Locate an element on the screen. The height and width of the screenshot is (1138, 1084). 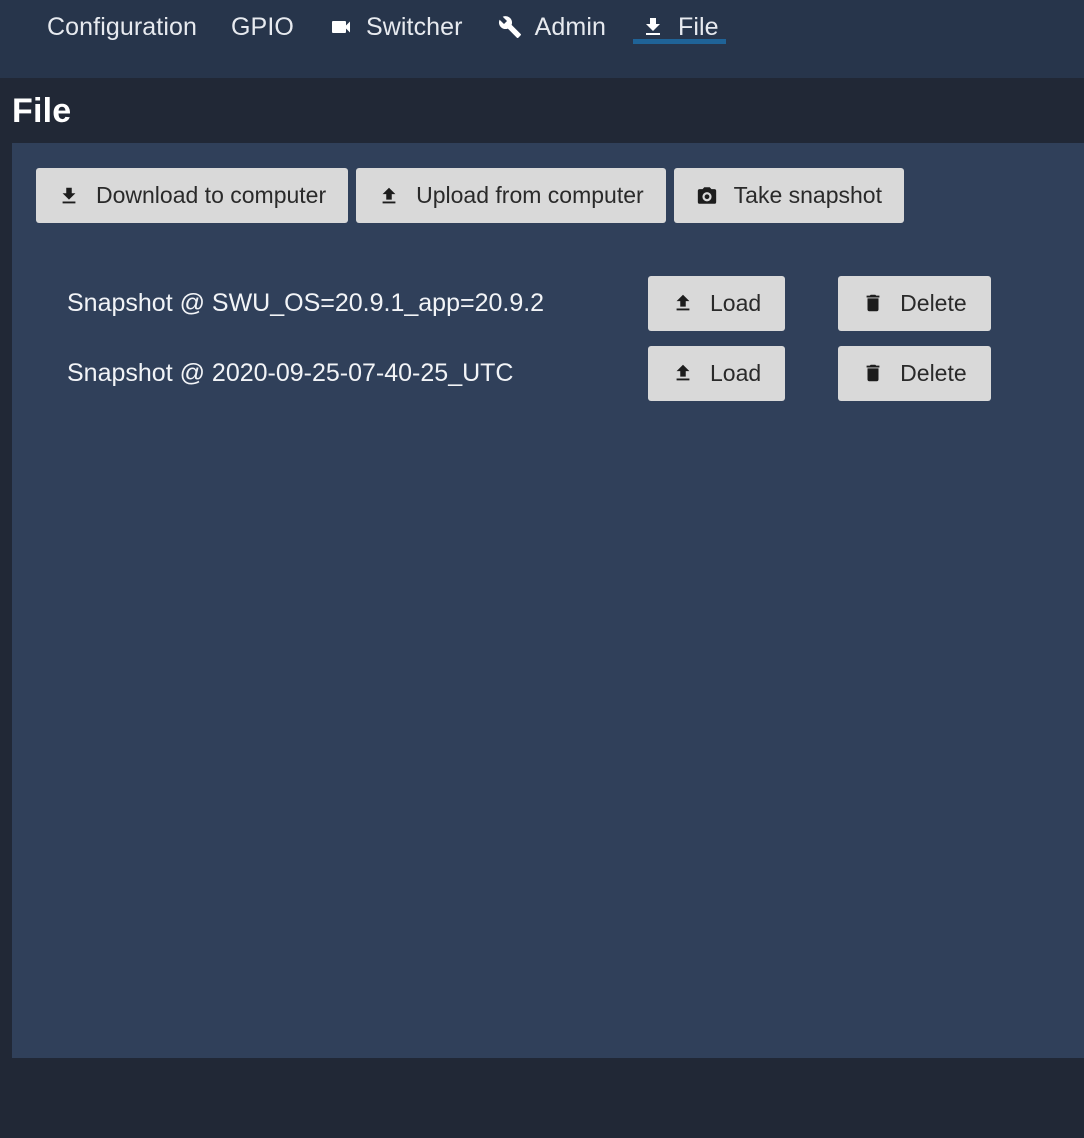
tab-gpio-label: GPIO is located at coordinates (262, 26).